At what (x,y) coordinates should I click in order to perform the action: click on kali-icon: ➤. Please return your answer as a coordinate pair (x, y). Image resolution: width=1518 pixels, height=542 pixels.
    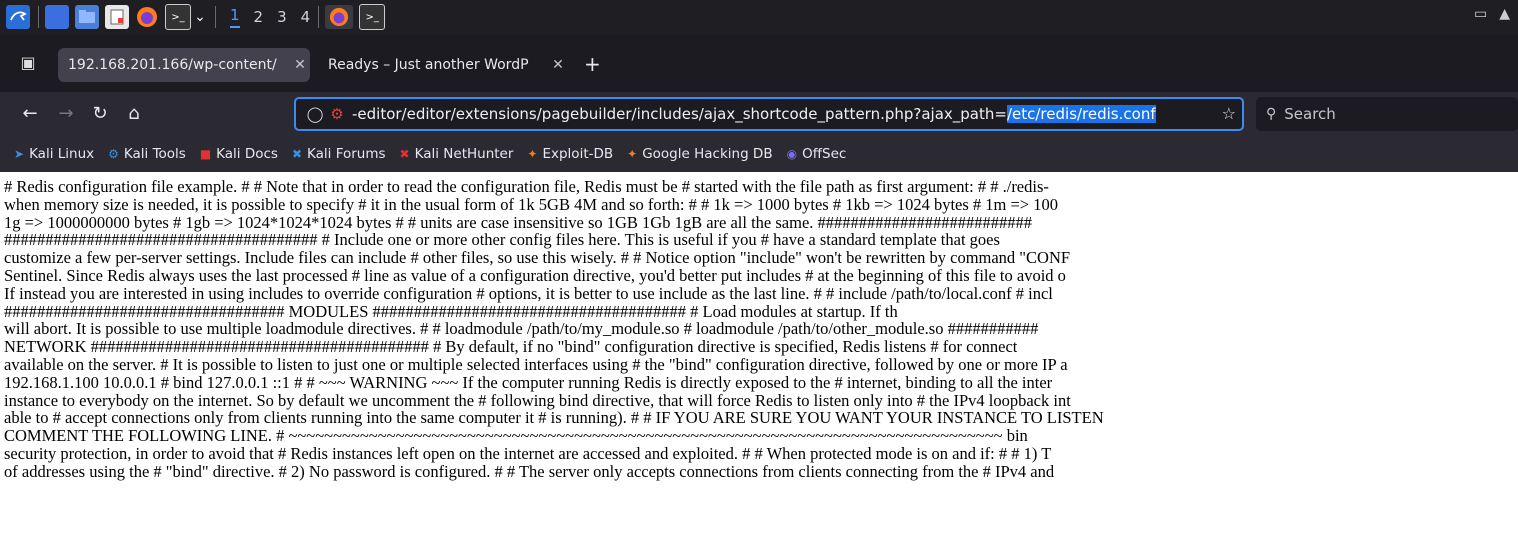
    Looking at the image, I should click on (19, 154).